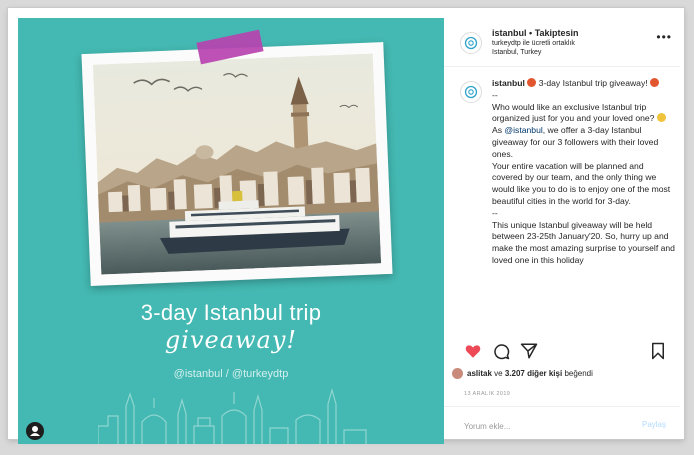  Describe the element at coordinates (231, 340) in the screenshot. I see `giveaway-script: giveaway!` at that location.